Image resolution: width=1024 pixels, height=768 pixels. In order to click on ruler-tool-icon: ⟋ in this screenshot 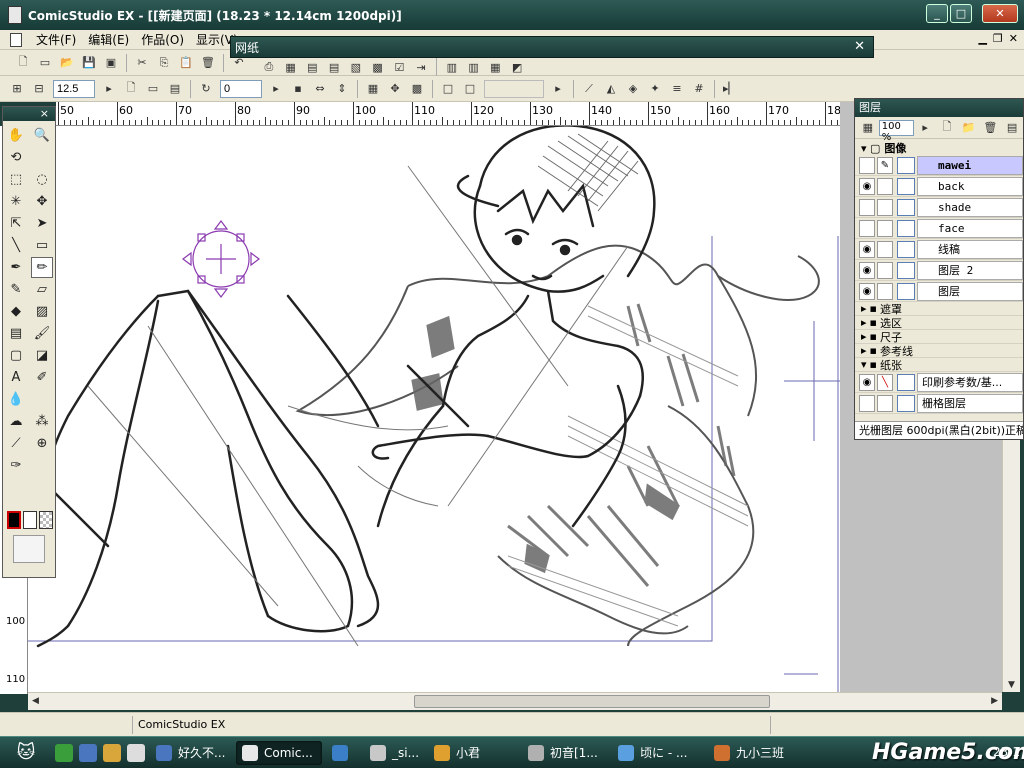, I will do `click(16, 443)`.